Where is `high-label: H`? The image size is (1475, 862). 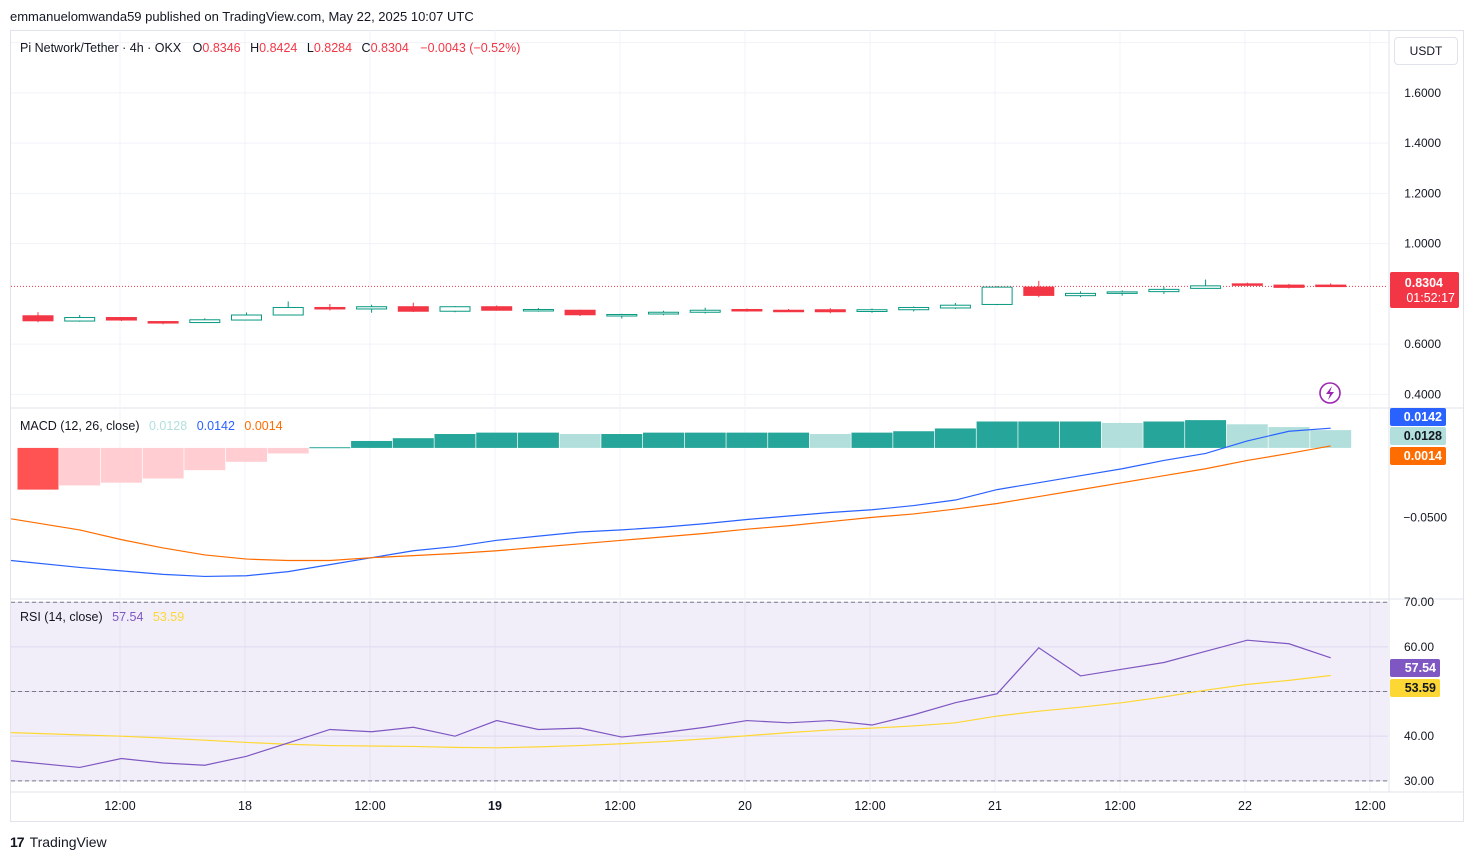
high-label: H is located at coordinates (254, 48).